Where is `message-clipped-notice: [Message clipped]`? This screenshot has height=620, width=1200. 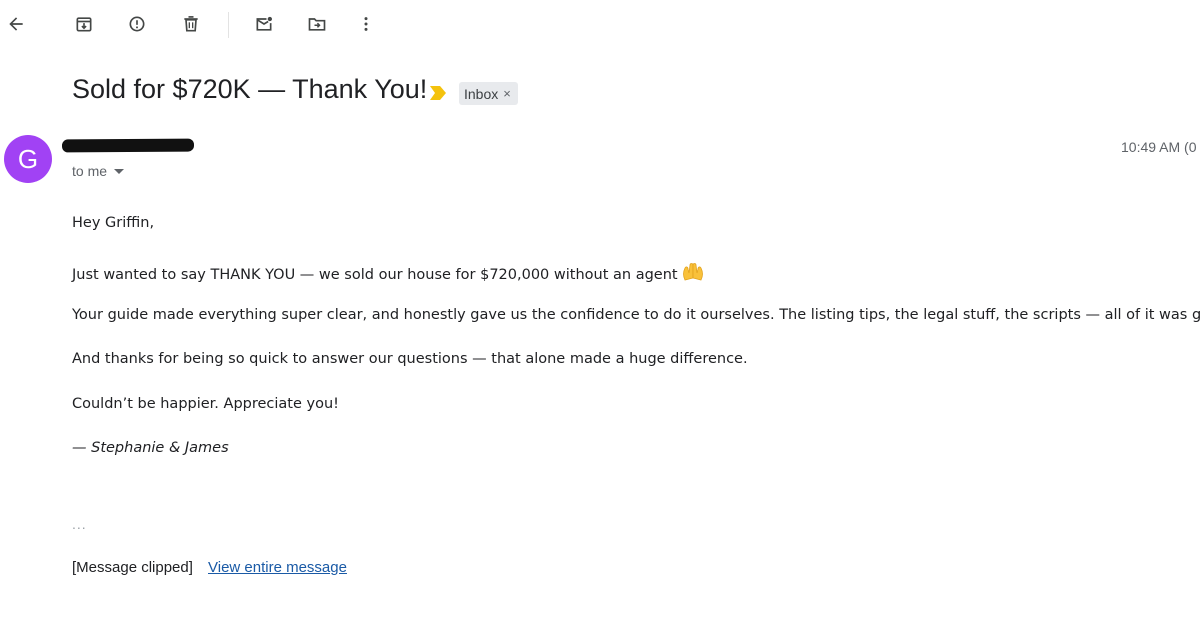
message-clipped-notice: [Message clipped] is located at coordinates (132, 567).